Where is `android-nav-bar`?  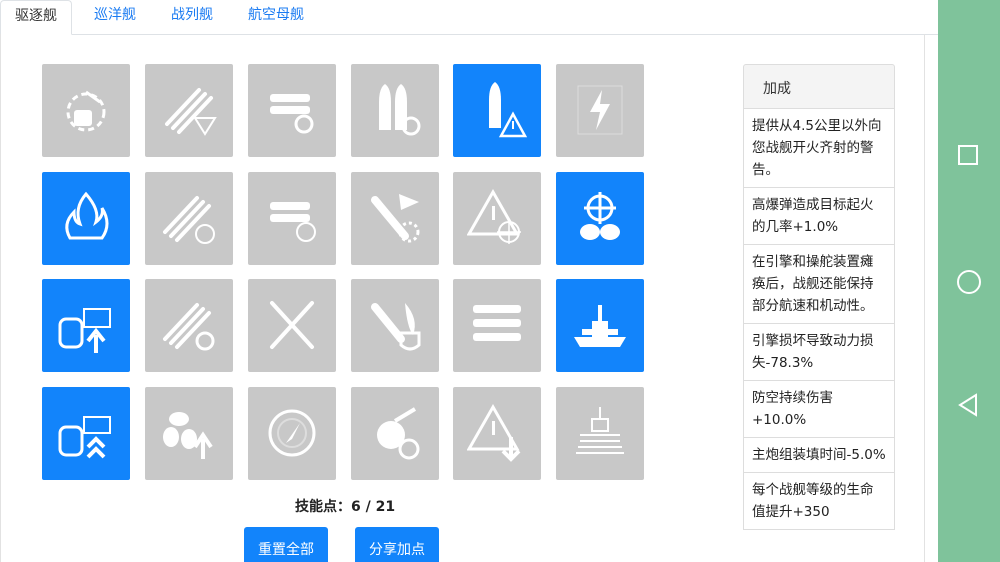
android-nav-bar is located at coordinates (969, 281).